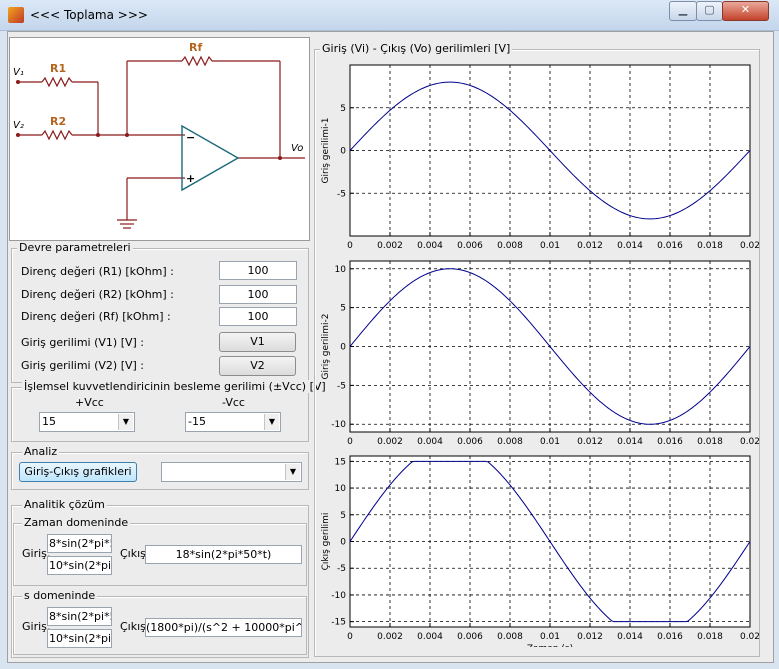 This screenshot has height=669, width=779. What do you see at coordinates (97, 271) in the screenshot?
I see `r1-field-label: Direnç değeri (R1) [kOhm] :` at bounding box center [97, 271].